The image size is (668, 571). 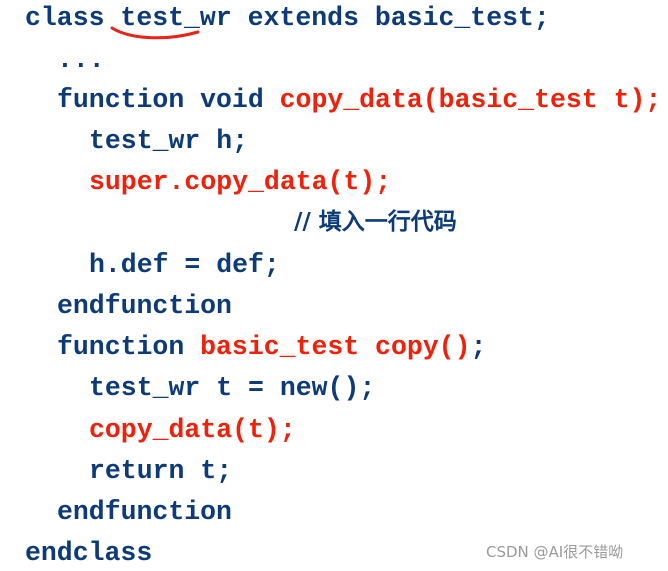 What do you see at coordinates (169, 141) in the screenshot?
I see `code-line-handle-decl: test_wr h;` at bounding box center [169, 141].